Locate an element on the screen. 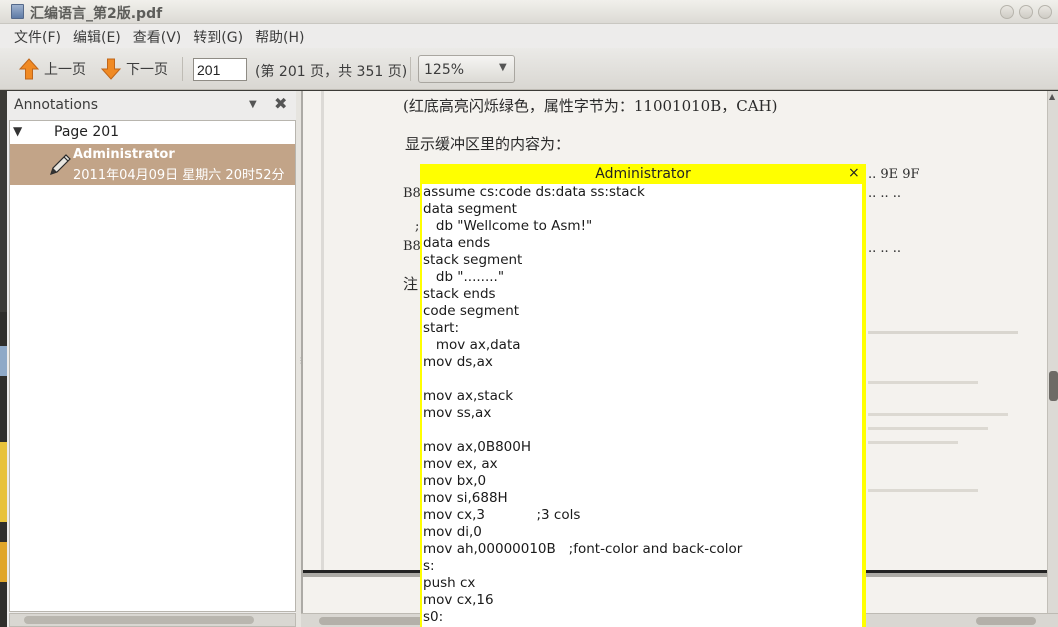 This screenshot has width=1058, height=627. menu-edit: 编辑(E) is located at coordinates (97, 36).